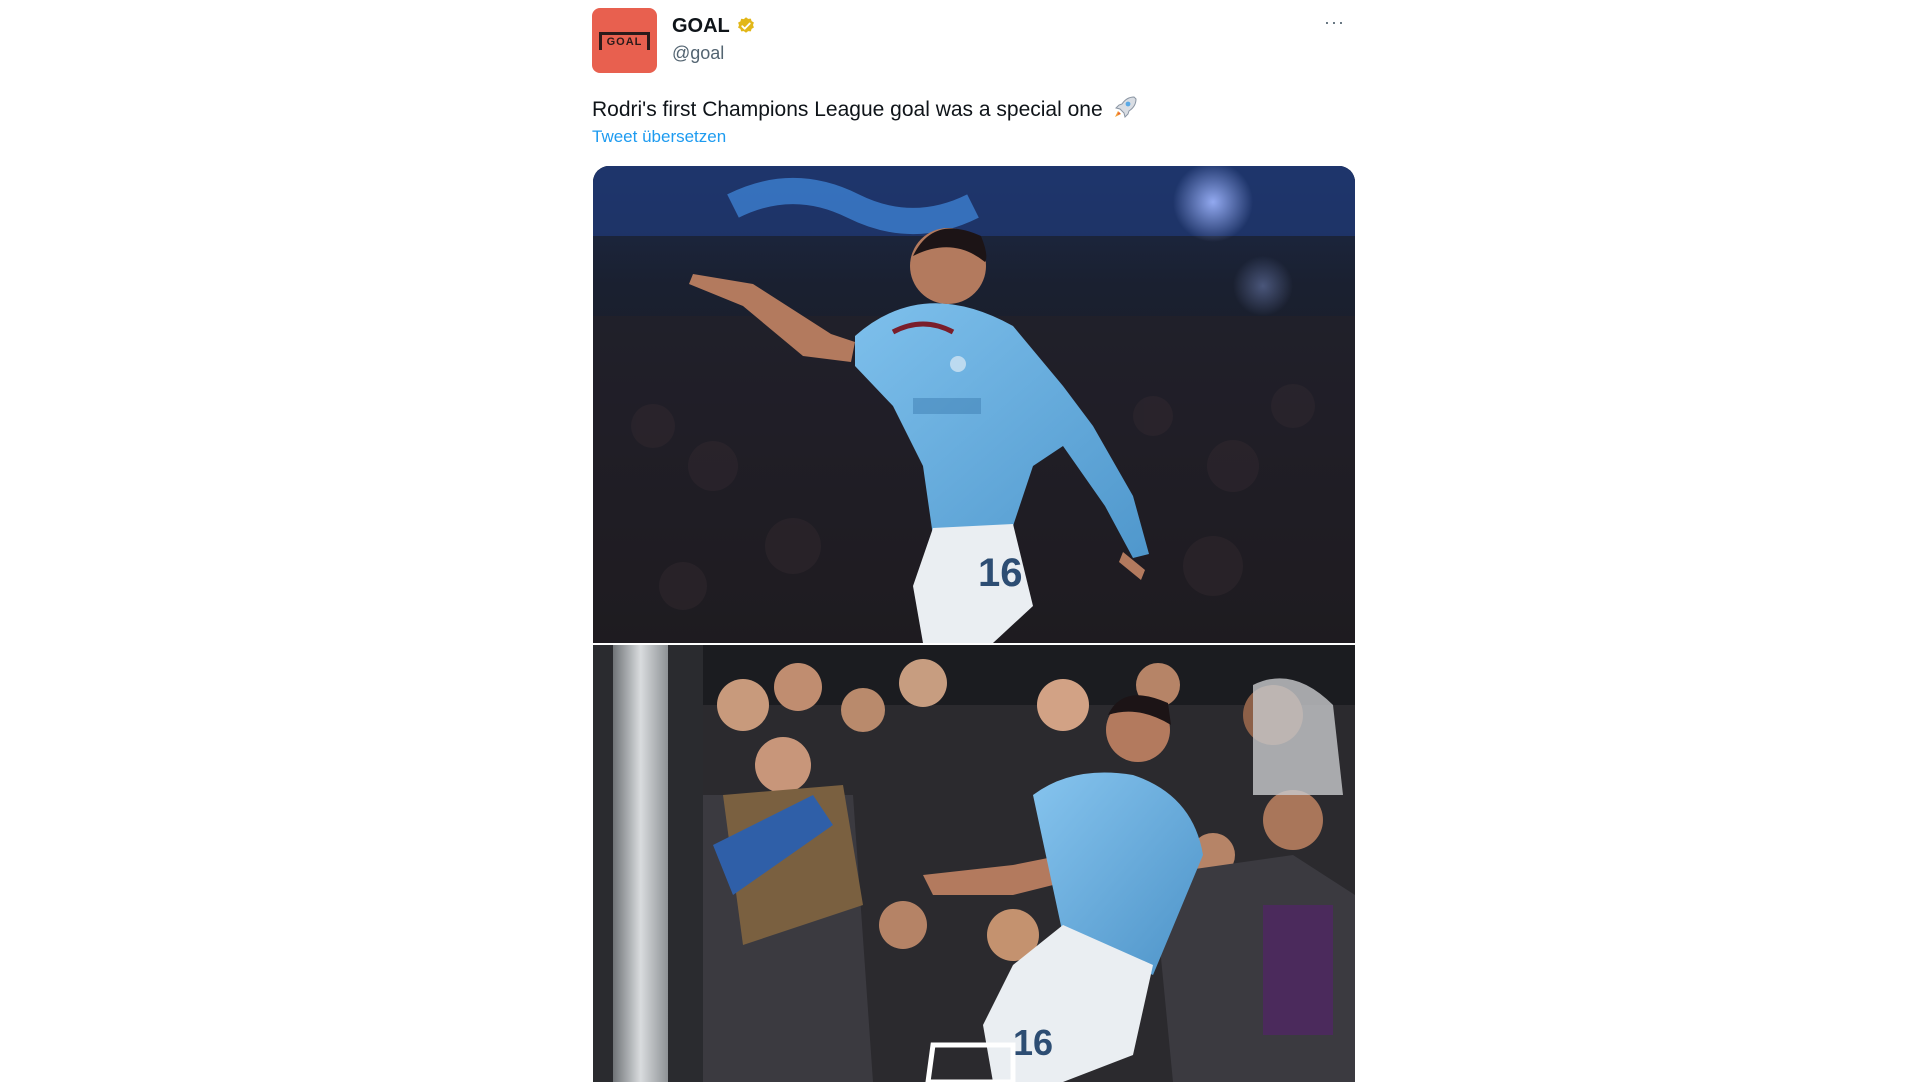  I want to click on avatar: GOAL, so click(624, 40).